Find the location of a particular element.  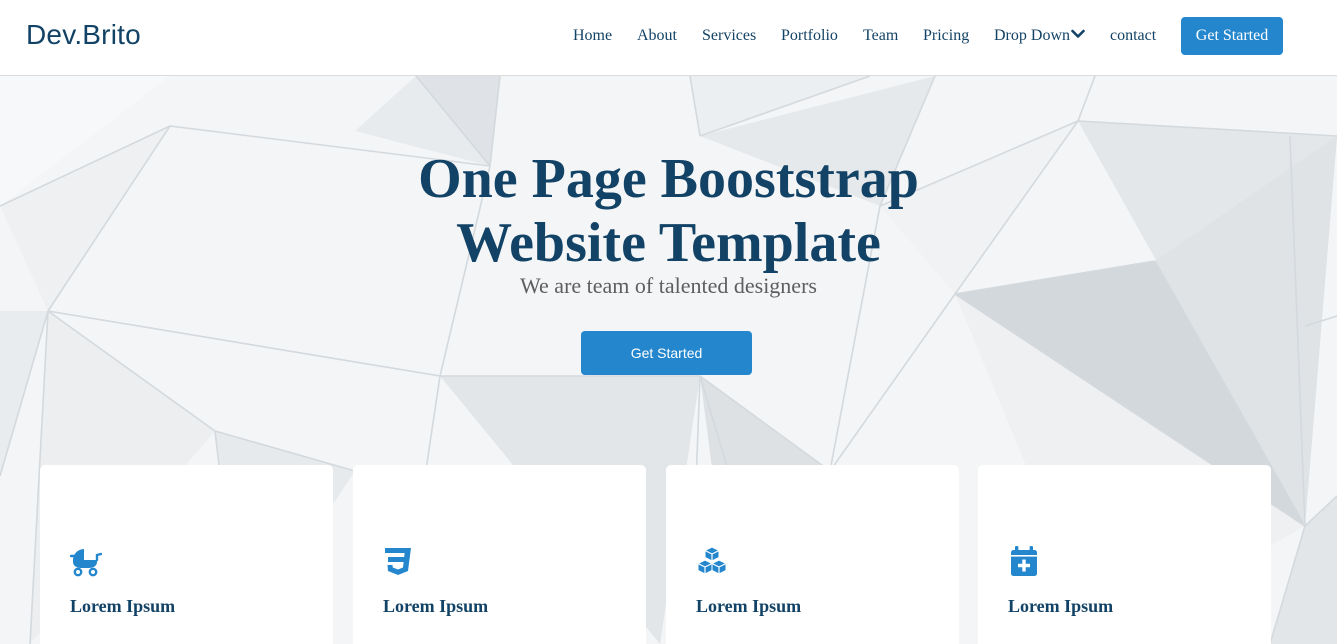

hero-title-line-1: One Page Booststrap is located at coordinates (668, 179).